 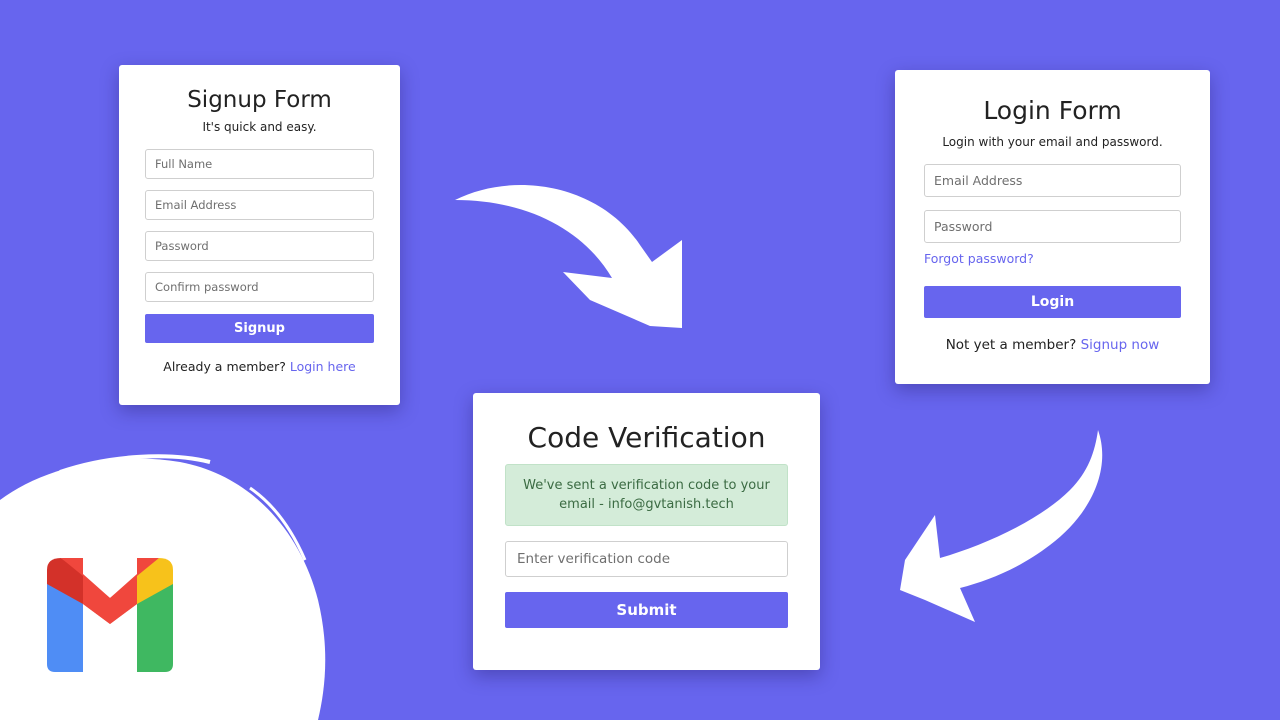 I want to click on signup-email-input, so click(x=259, y=205).